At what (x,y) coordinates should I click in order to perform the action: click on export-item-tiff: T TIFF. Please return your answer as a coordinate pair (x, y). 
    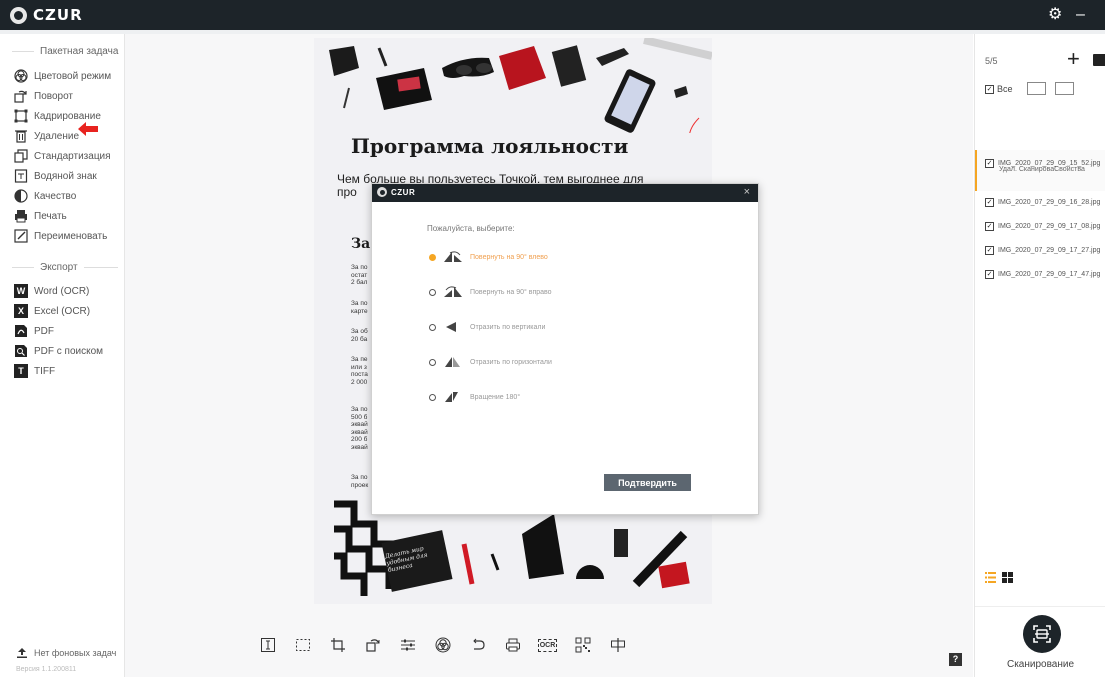
    Looking at the image, I should click on (34, 371).